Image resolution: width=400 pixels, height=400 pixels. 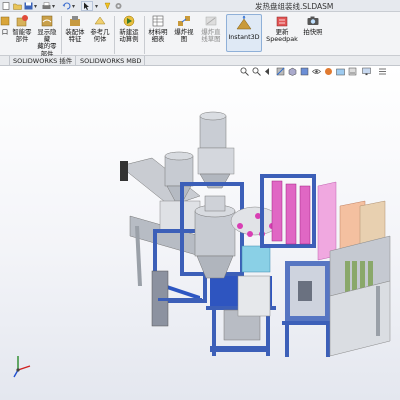 What do you see at coordinates (158, 28) in the screenshot?
I see `bill-of-materials-button: 材料明 细表` at bounding box center [158, 28].